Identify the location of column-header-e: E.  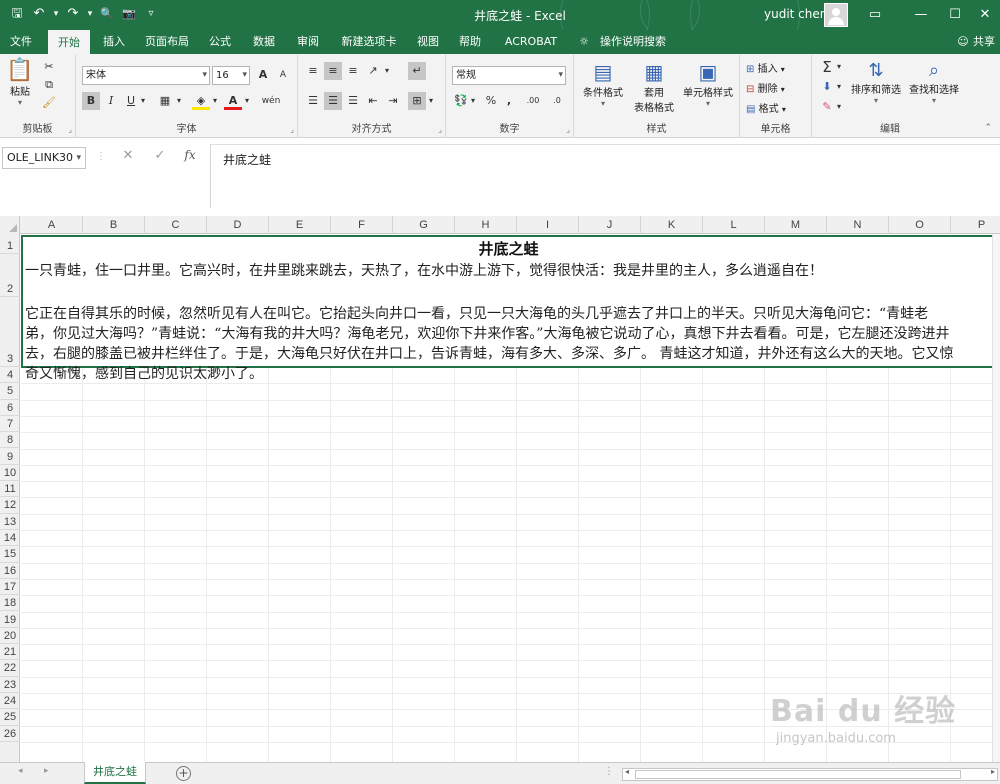
(300, 225).